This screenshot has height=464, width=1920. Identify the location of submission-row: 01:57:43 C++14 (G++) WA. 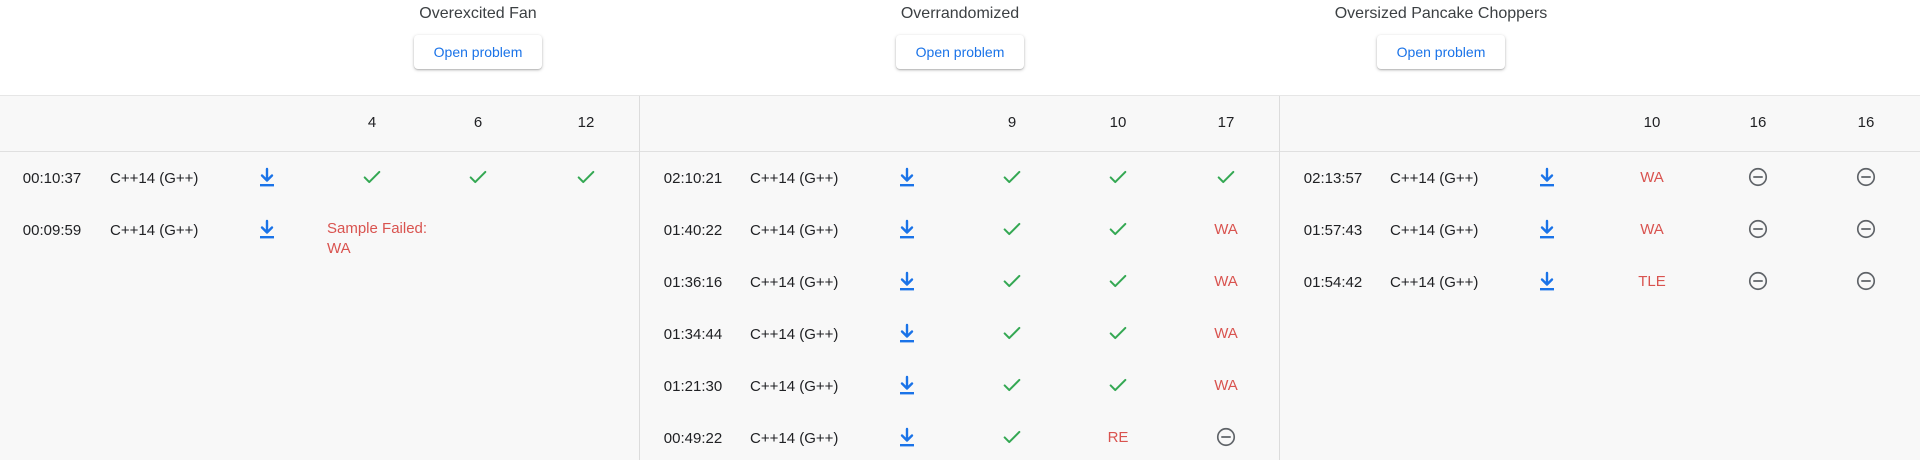
(1600, 230).